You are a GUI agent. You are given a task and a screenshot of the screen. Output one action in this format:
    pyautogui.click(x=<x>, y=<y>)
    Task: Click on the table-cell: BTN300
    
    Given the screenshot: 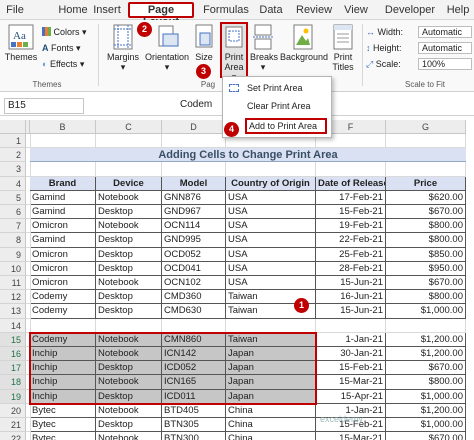 What is the action you would take?
    pyautogui.click(x=194, y=436)
    